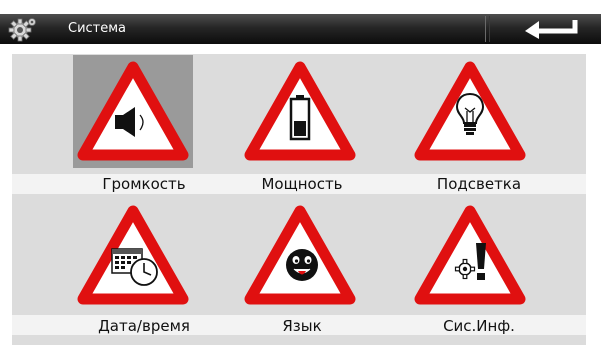 This screenshot has width=601, height=345. What do you see at coordinates (134, 267) in the screenshot?
I see `calendar-clock-icon` at bounding box center [134, 267].